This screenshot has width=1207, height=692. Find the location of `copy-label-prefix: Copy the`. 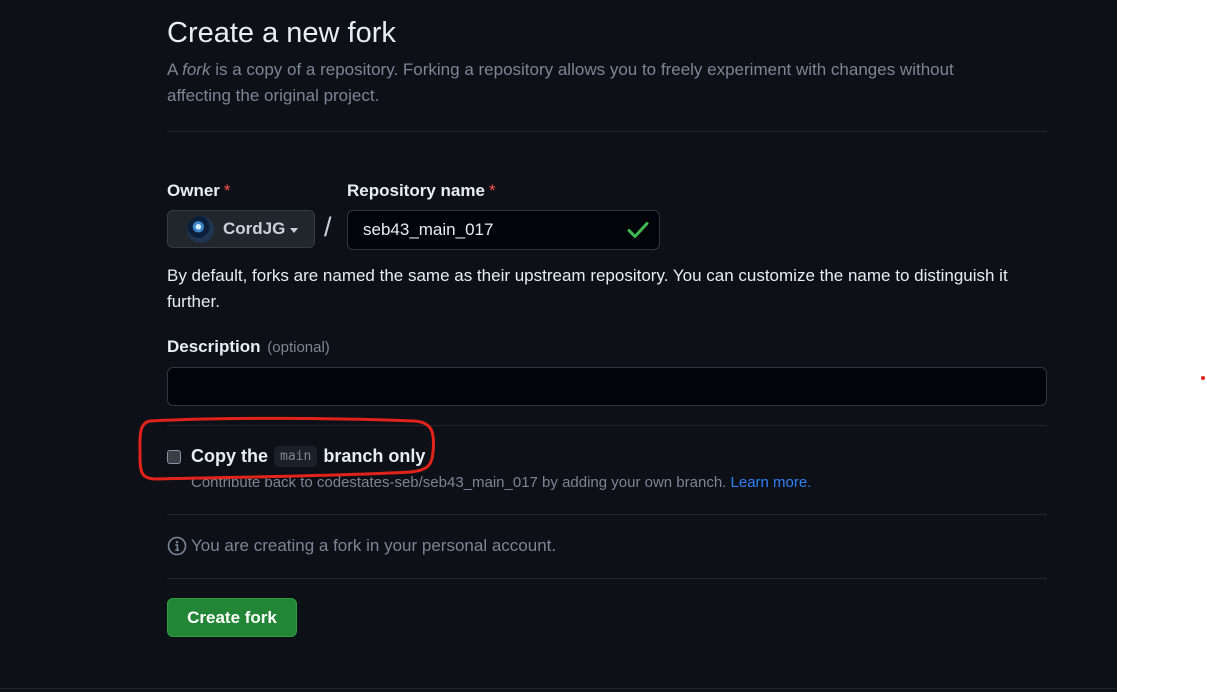

copy-label-prefix: Copy the is located at coordinates (230, 456).